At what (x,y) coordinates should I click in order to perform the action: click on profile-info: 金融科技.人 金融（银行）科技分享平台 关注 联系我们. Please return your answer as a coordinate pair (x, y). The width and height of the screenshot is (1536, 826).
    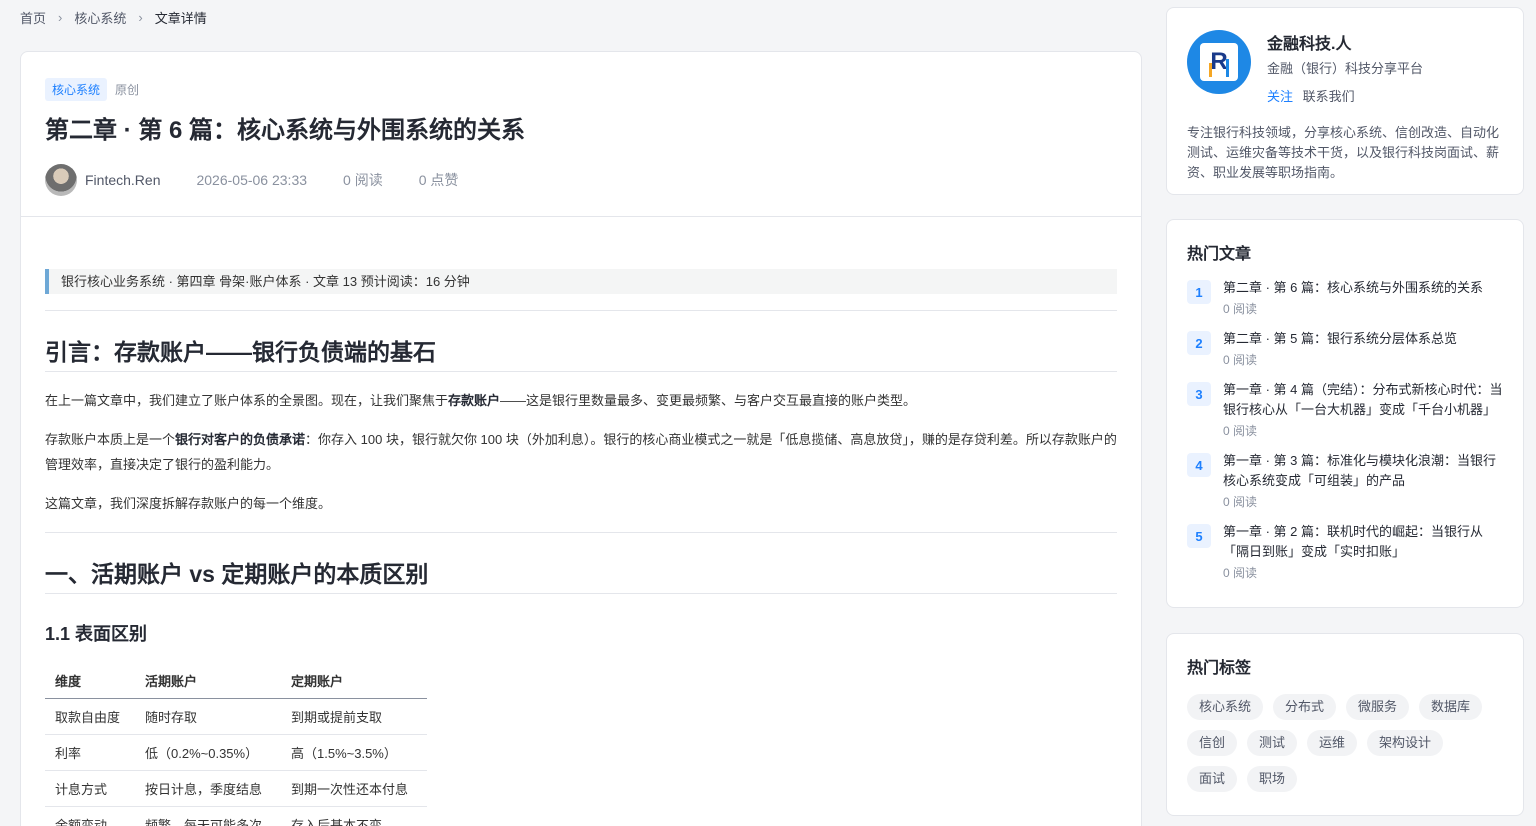
    Looking at the image, I should click on (1345, 67).